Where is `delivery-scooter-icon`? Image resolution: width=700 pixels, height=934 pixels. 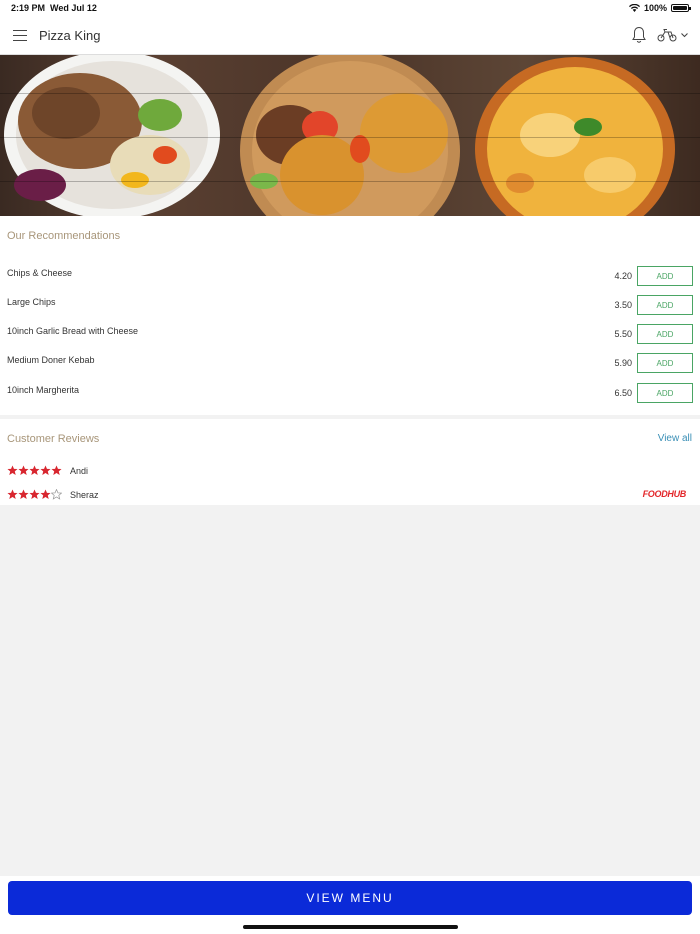 delivery-scooter-icon is located at coordinates (667, 35).